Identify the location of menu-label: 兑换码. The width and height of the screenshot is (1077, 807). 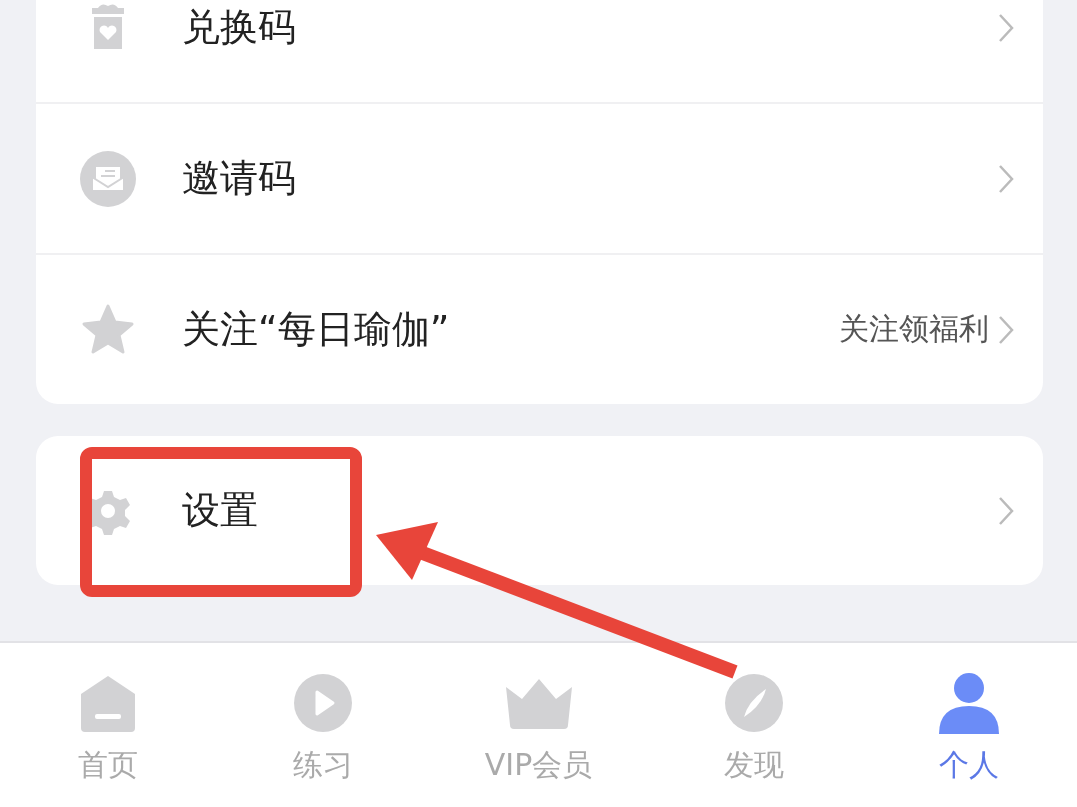
(239, 27).